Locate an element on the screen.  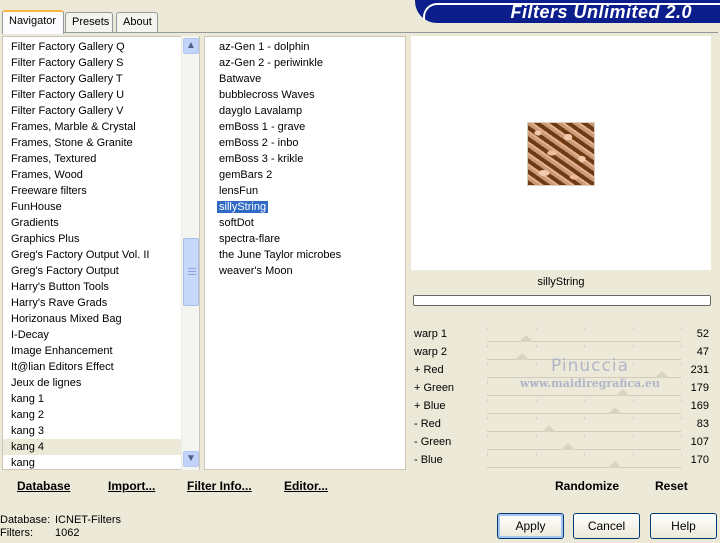
category-item: I-Decay is located at coordinates (92, 335).